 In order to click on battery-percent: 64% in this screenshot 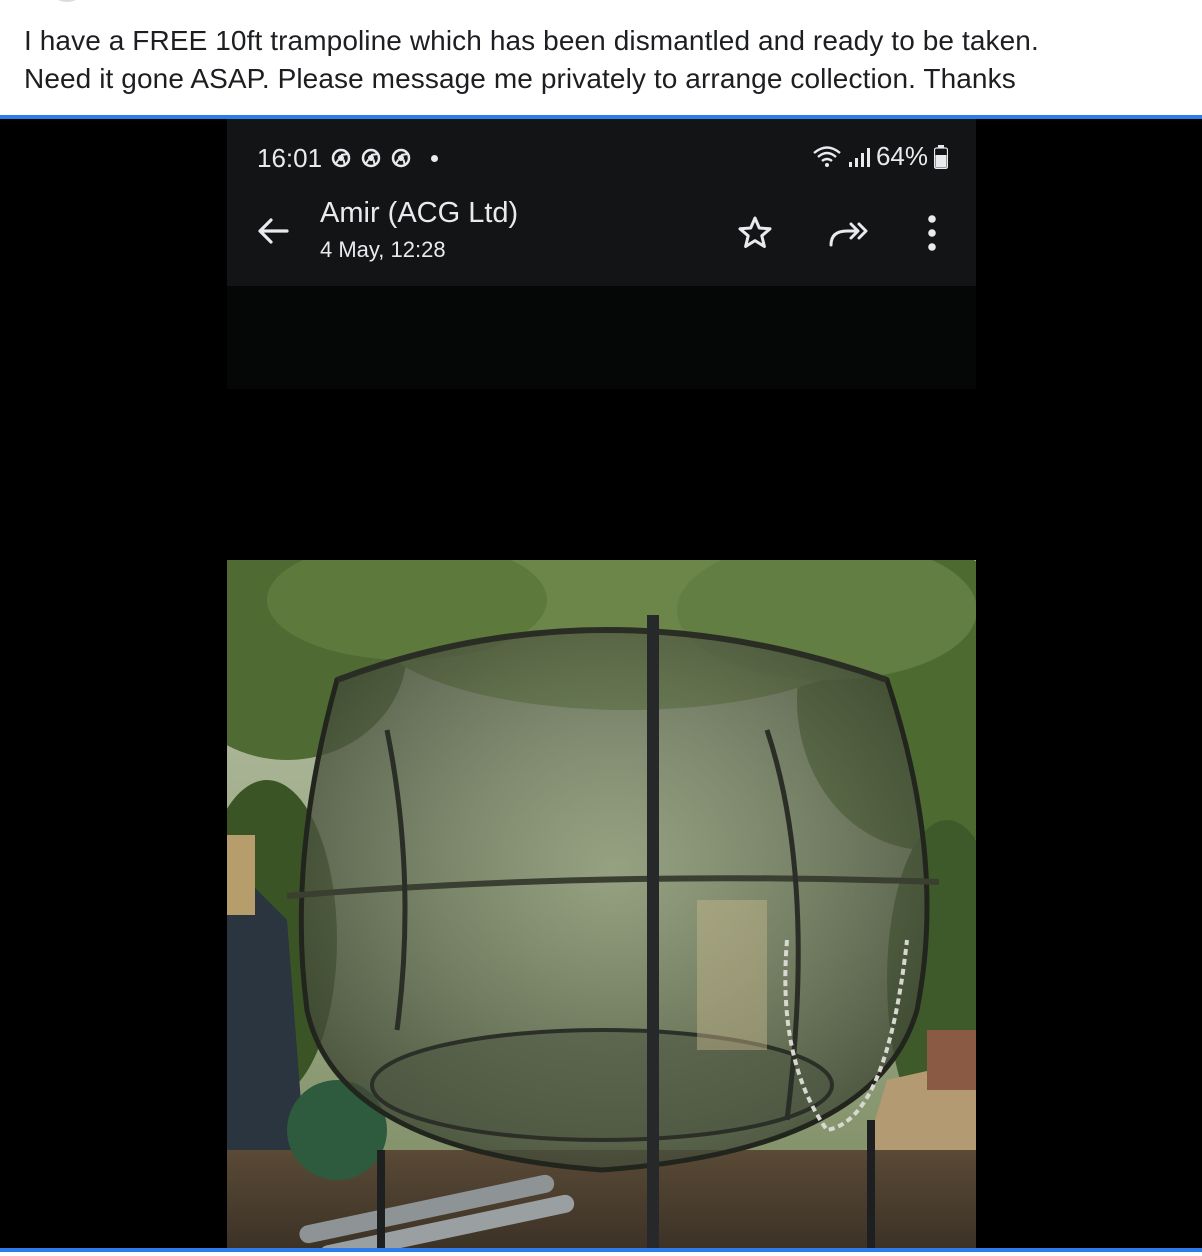, I will do `click(901, 156)`.